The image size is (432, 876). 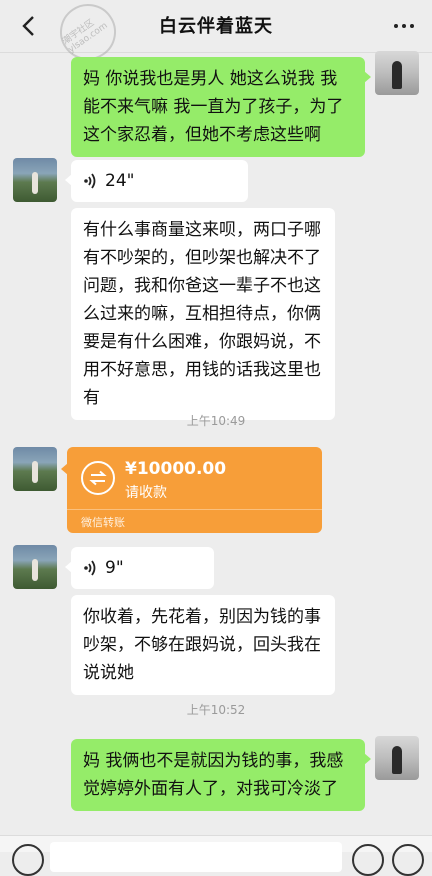 I want to click on message-text: 你收着，先花着，别因为钱的事吵架，不够在跟妈说，回头我在说说她, so click(x=202, y=645).